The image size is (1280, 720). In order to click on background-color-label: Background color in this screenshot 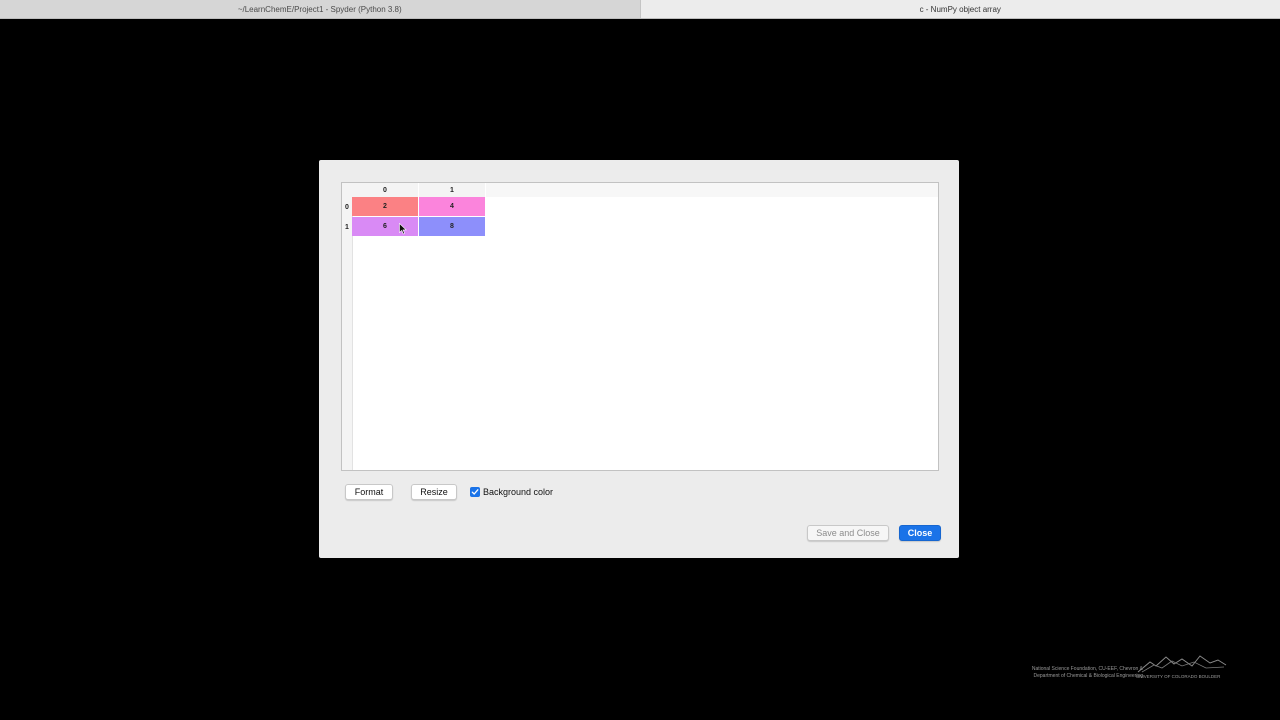, I will do `click(518, 492)`.